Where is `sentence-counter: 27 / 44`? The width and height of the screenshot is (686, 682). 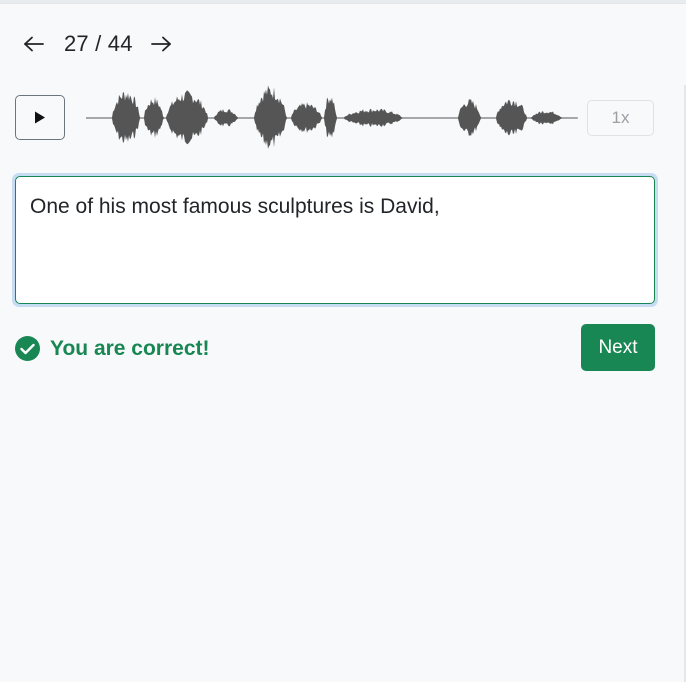 sentence-counter: 27 / 44 is located at coordinates (98, 43).